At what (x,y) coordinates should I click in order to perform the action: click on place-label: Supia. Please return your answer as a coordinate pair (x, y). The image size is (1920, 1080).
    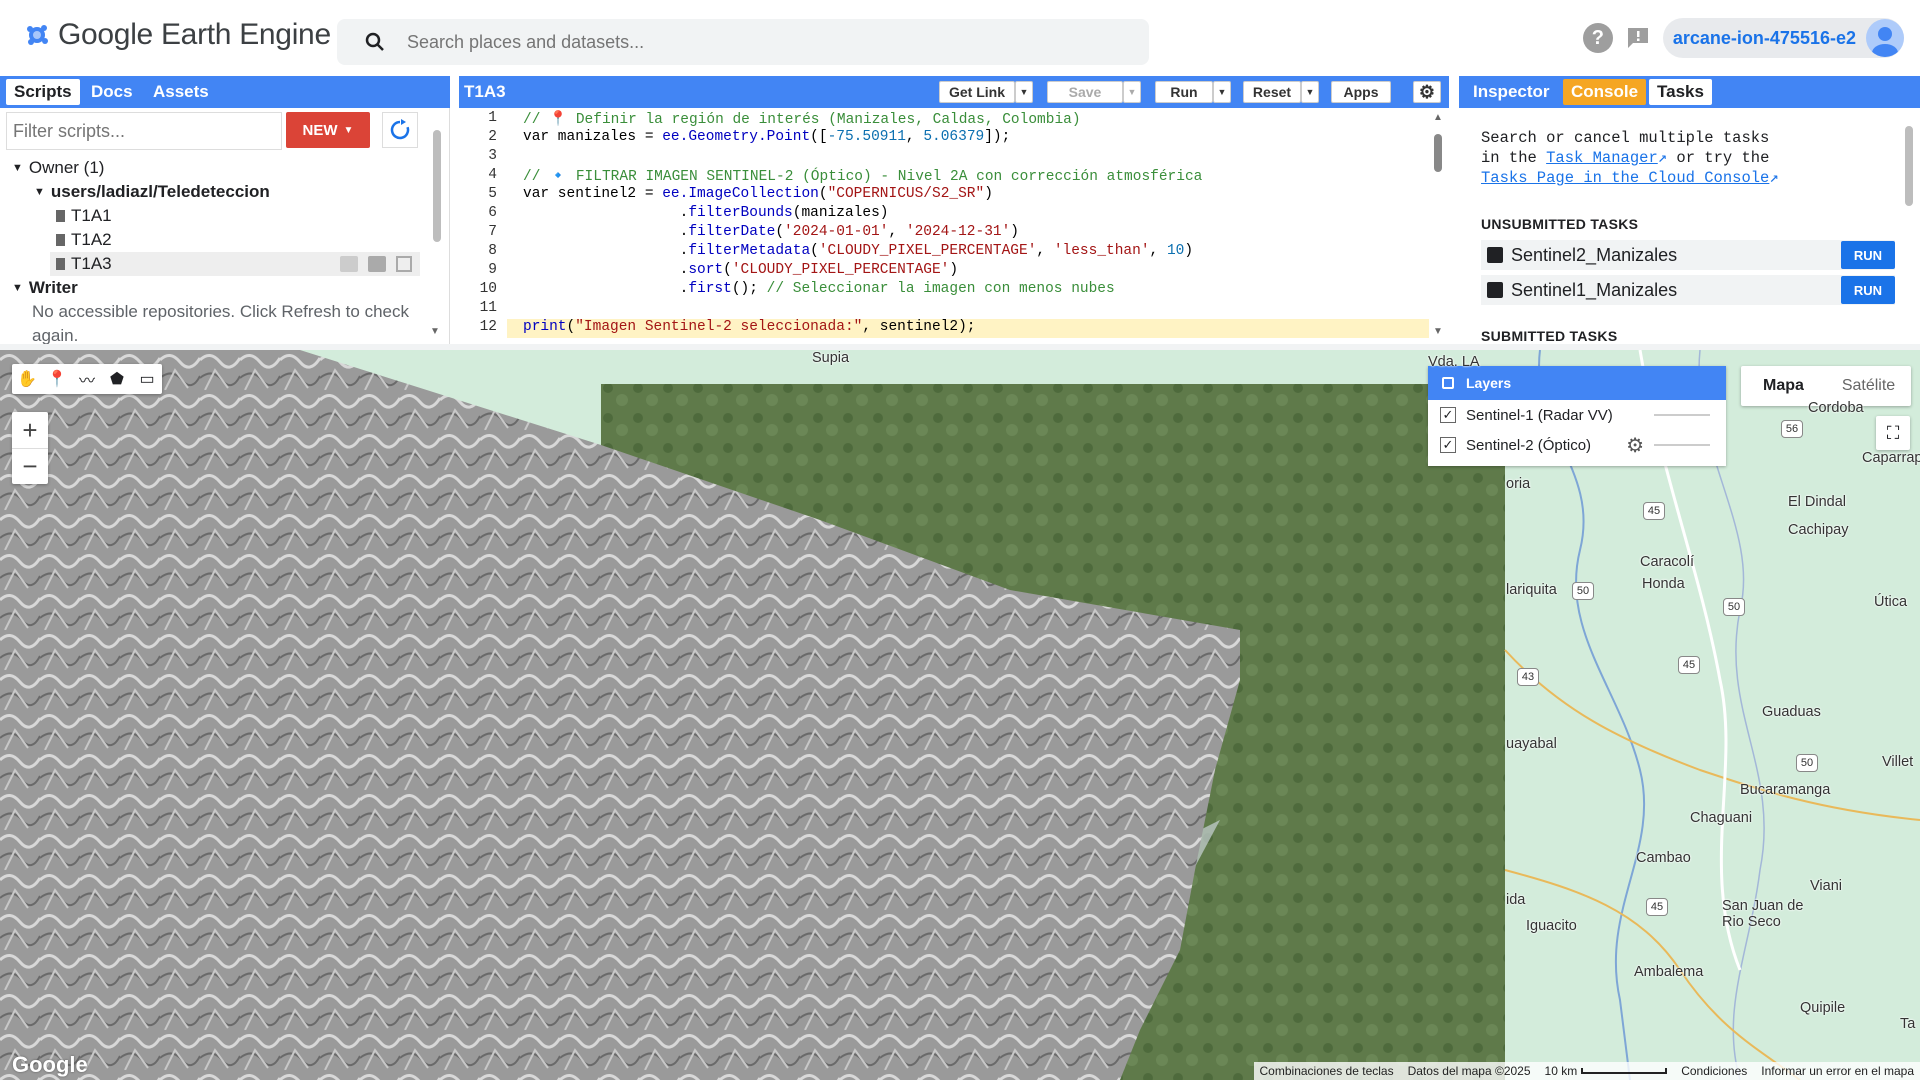
    Looking at the image, I should click on (831, 358).